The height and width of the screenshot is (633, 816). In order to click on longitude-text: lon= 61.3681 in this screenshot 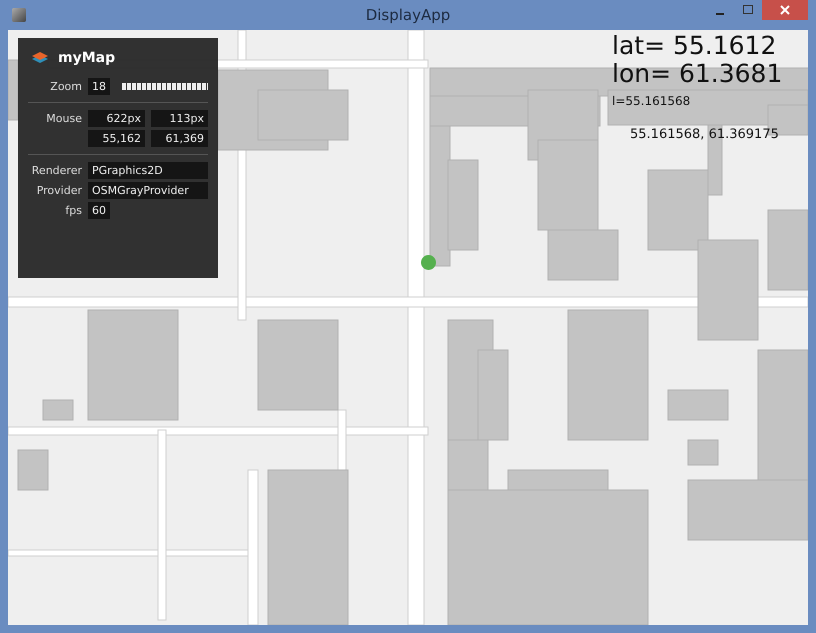, I will do `click(697, 74)`.